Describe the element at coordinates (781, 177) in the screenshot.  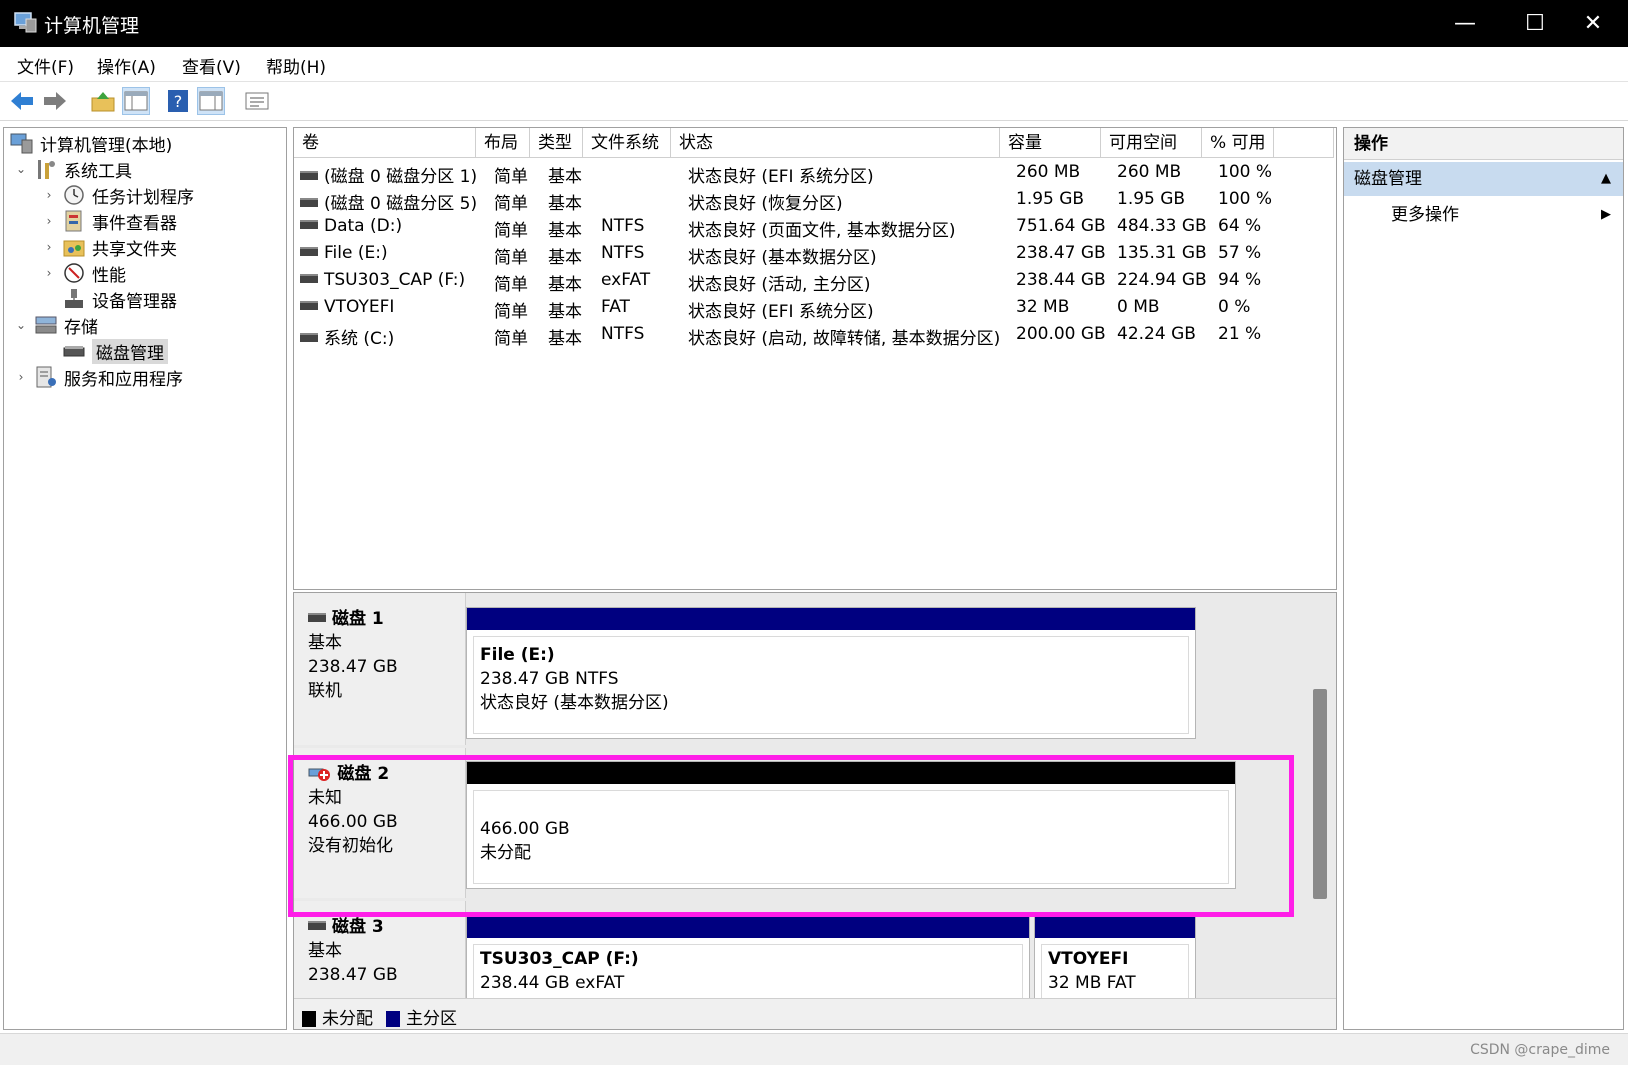
I see `volume-status: 状态良好 (EFI 系统分区)` at that location.